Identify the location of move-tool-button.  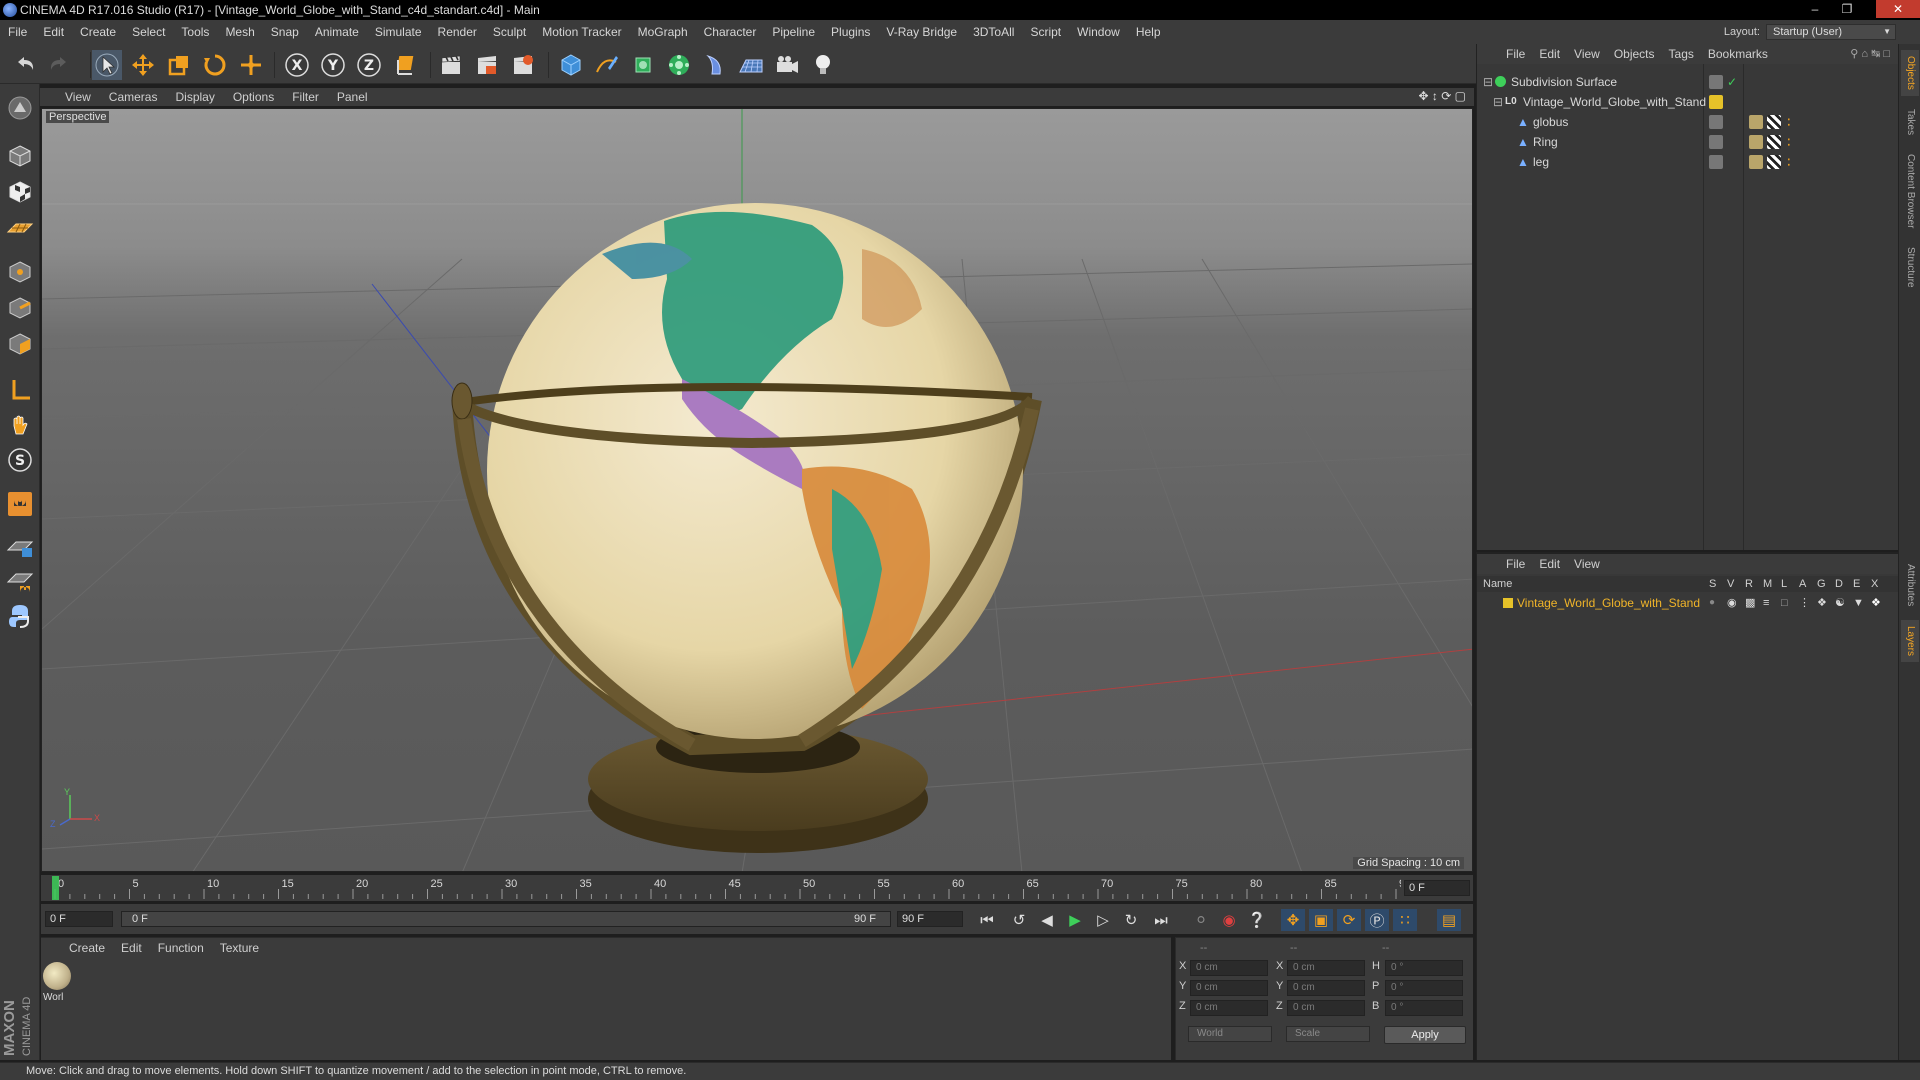
(143, 65).